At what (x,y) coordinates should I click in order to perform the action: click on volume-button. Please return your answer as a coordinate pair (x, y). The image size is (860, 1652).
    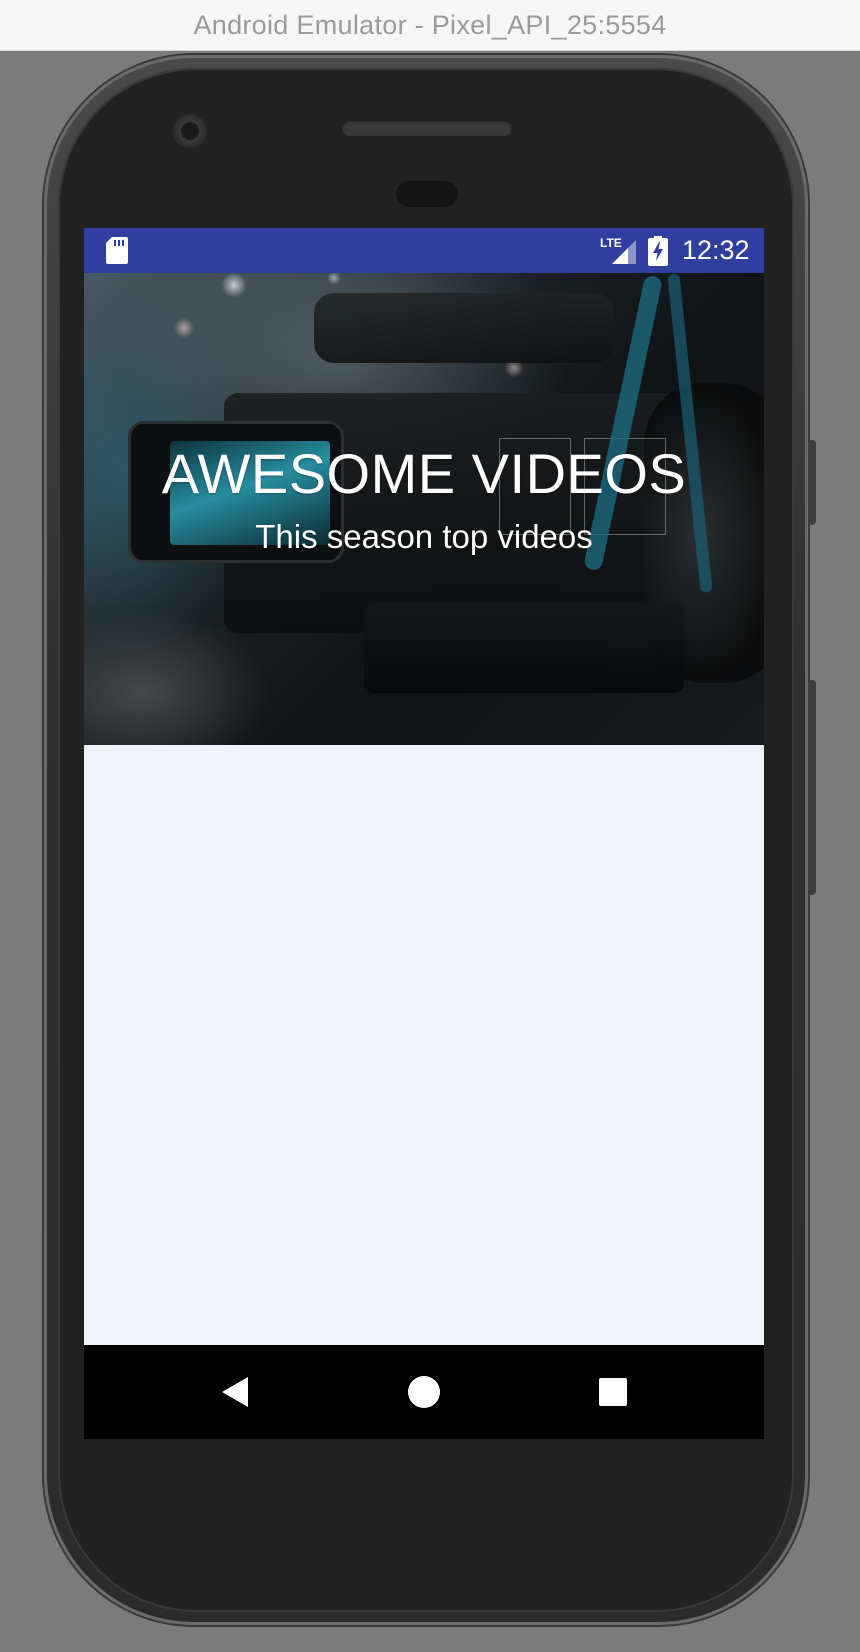
    Looking at the image, I should click on (812, 787).